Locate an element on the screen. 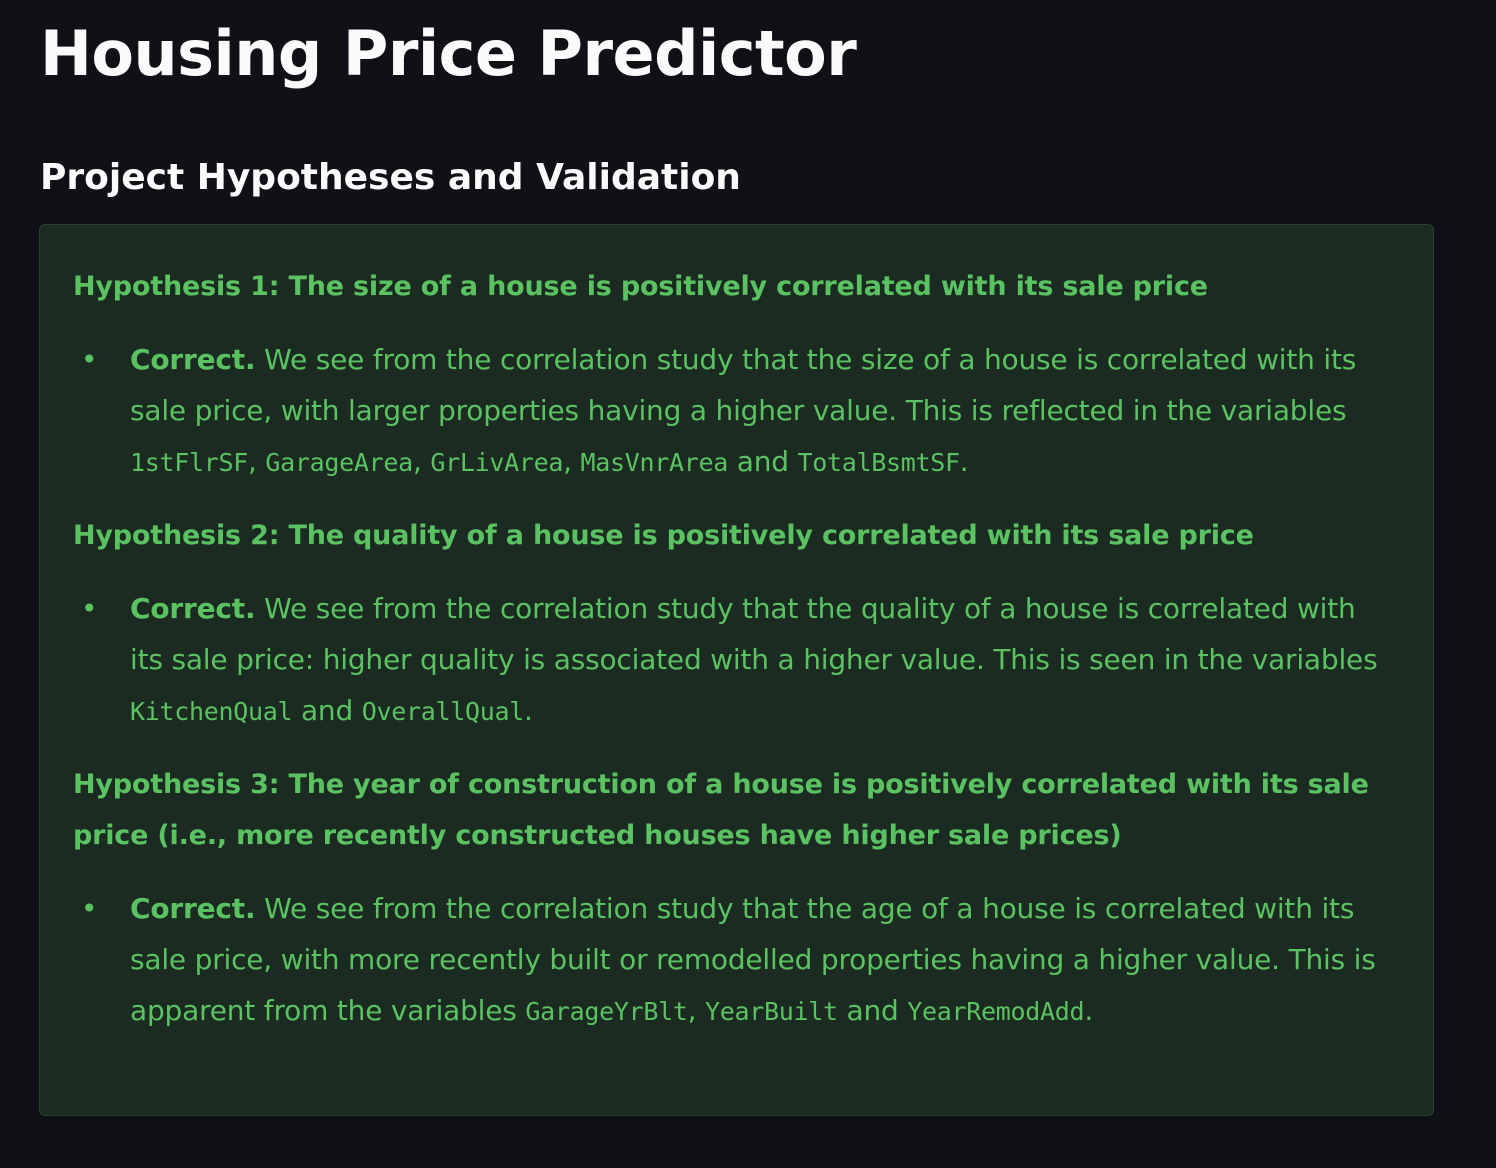  variable-code: GrLivArea is located at coordinates (497, 462).